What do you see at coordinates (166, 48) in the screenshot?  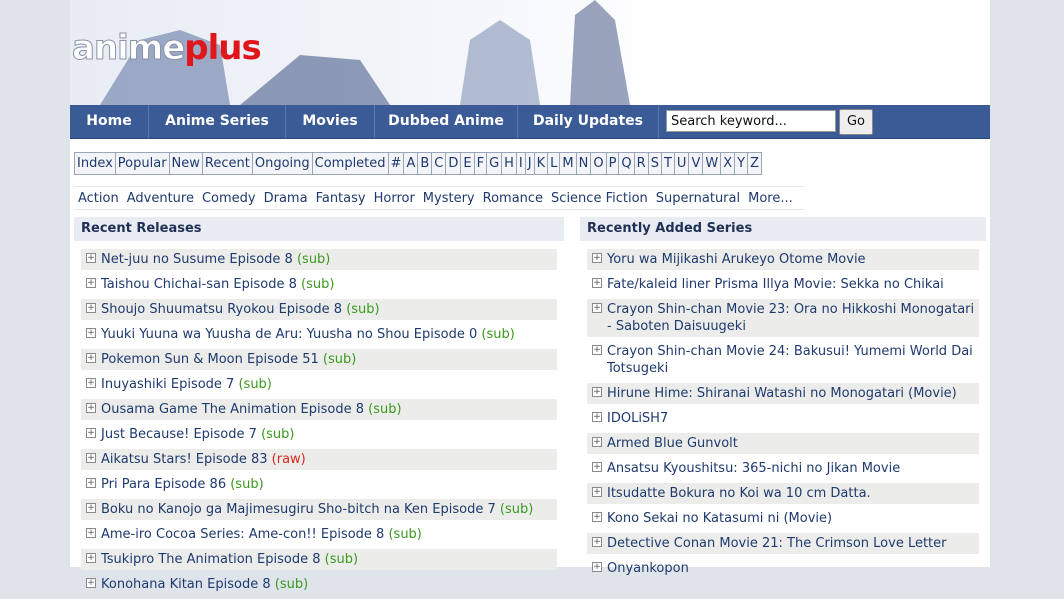 I see `site-logo: animeplus` at bounding box center [166, 48].